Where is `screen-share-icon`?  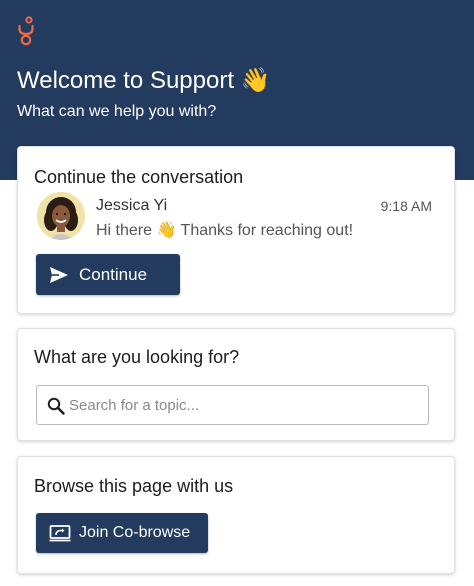
screen-share-icon is located at coordinates (60, 533).